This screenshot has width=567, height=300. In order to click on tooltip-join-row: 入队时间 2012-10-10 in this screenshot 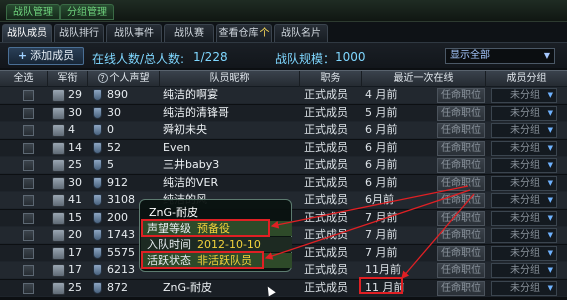, I will do `click(216, 244)`.